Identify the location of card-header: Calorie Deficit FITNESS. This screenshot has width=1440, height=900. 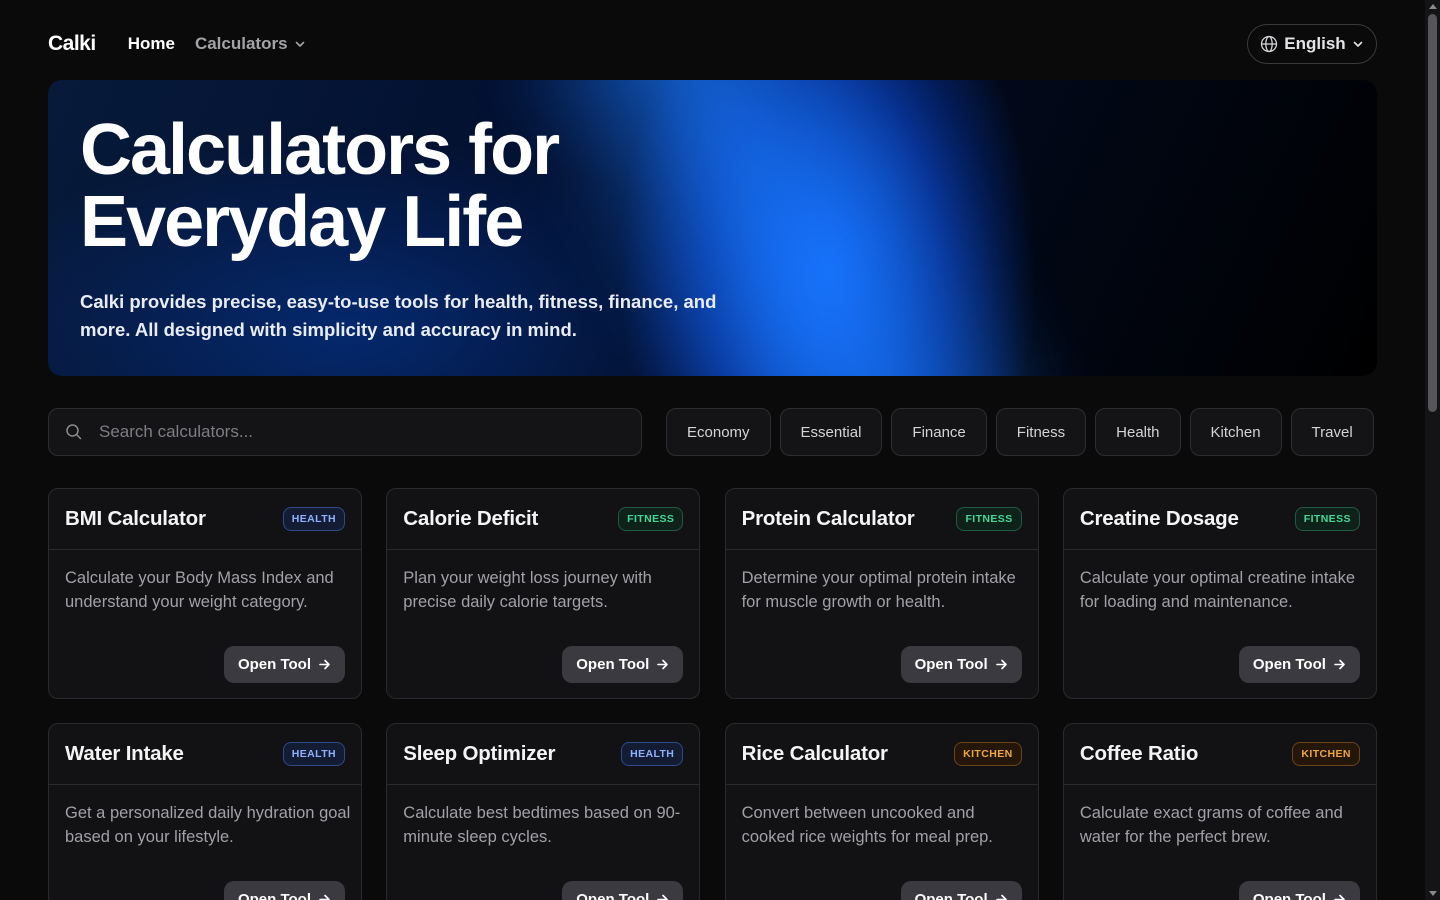
(543, 519).